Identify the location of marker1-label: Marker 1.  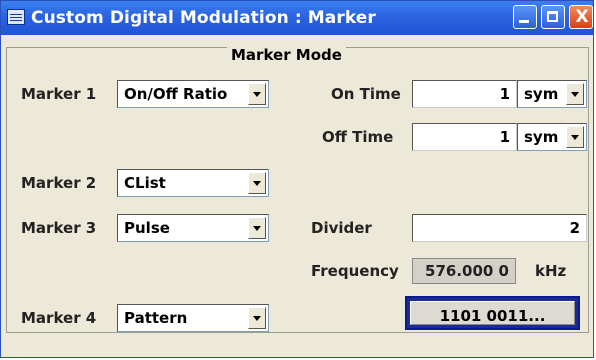
(59, 94).